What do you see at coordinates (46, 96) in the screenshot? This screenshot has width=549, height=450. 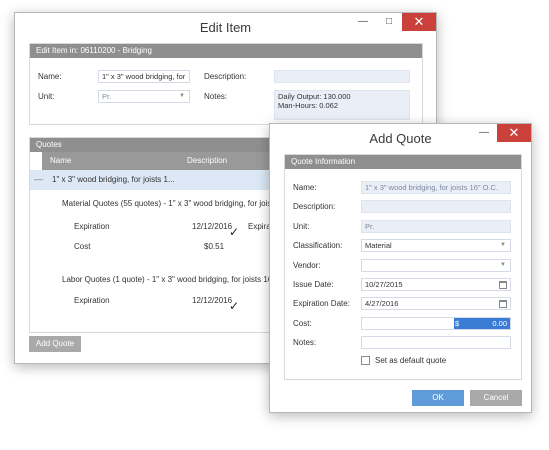 I see `unit-label: Unit:` at bounding box center [46, 96].